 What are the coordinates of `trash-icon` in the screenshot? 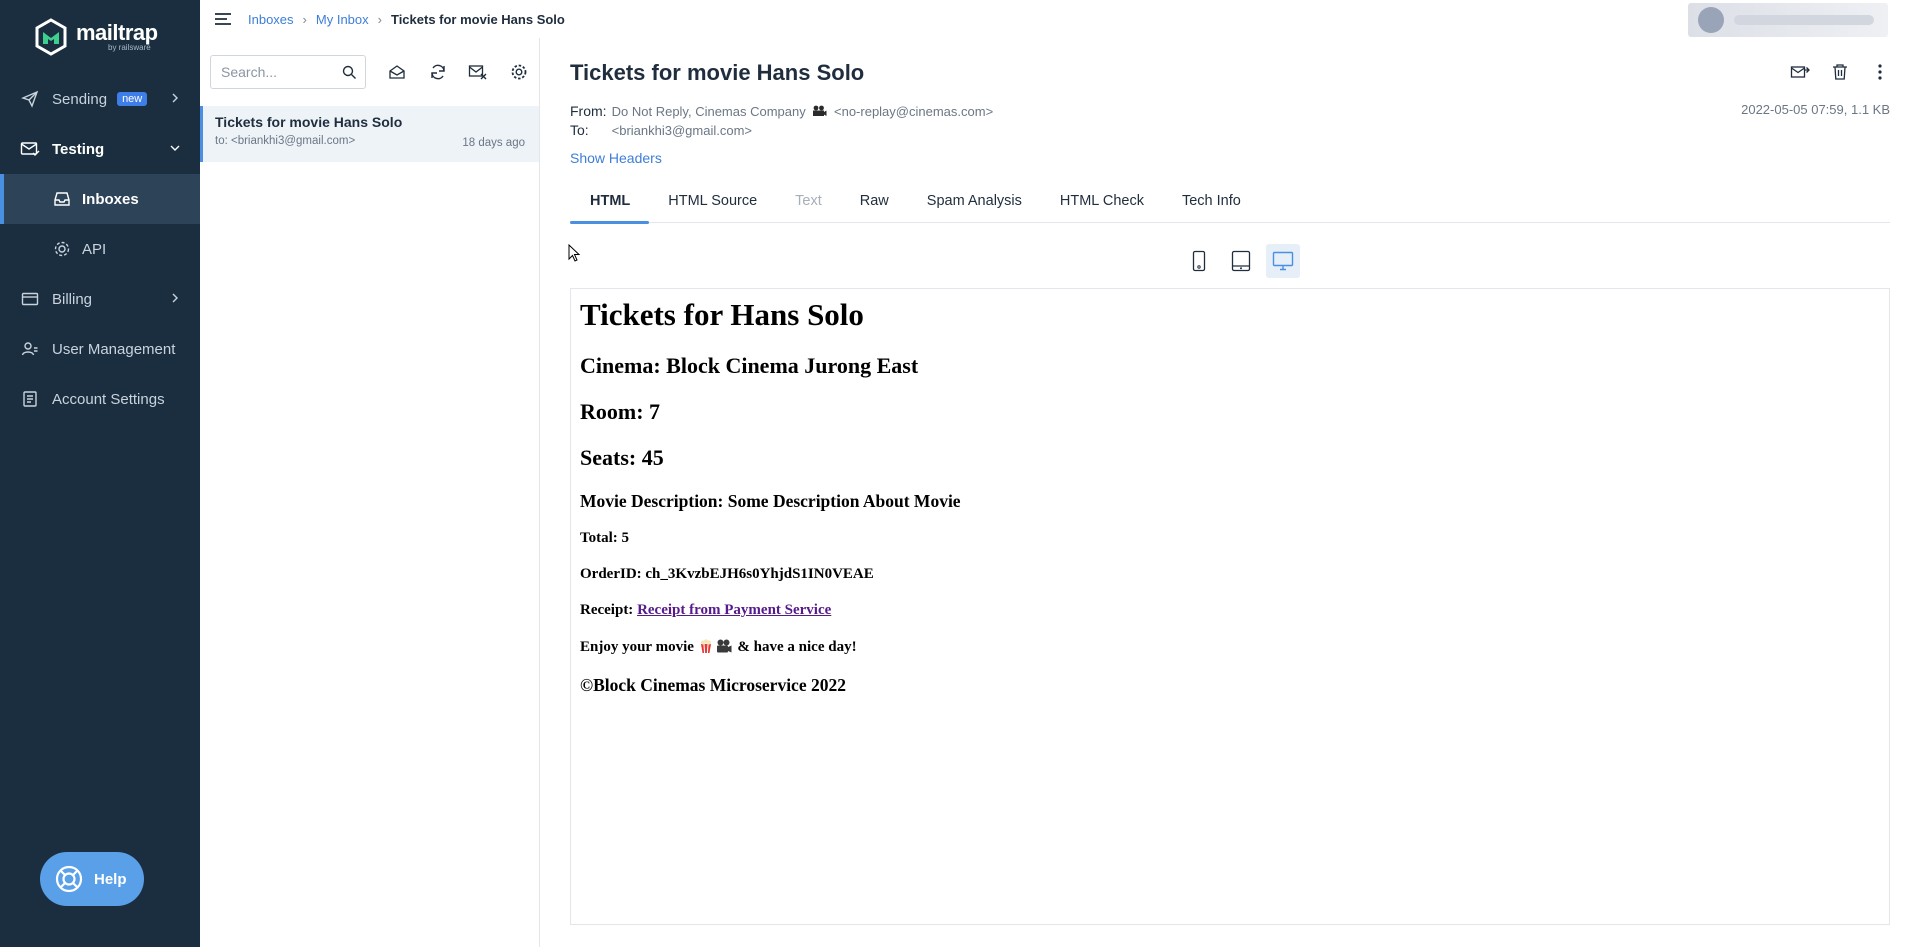 It's located at (1840, 72).